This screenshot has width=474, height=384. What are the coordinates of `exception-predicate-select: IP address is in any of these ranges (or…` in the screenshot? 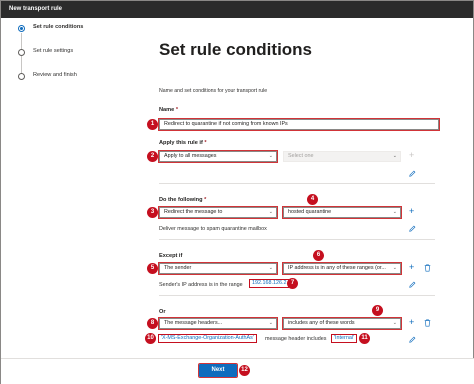 It's located at (342, 268).